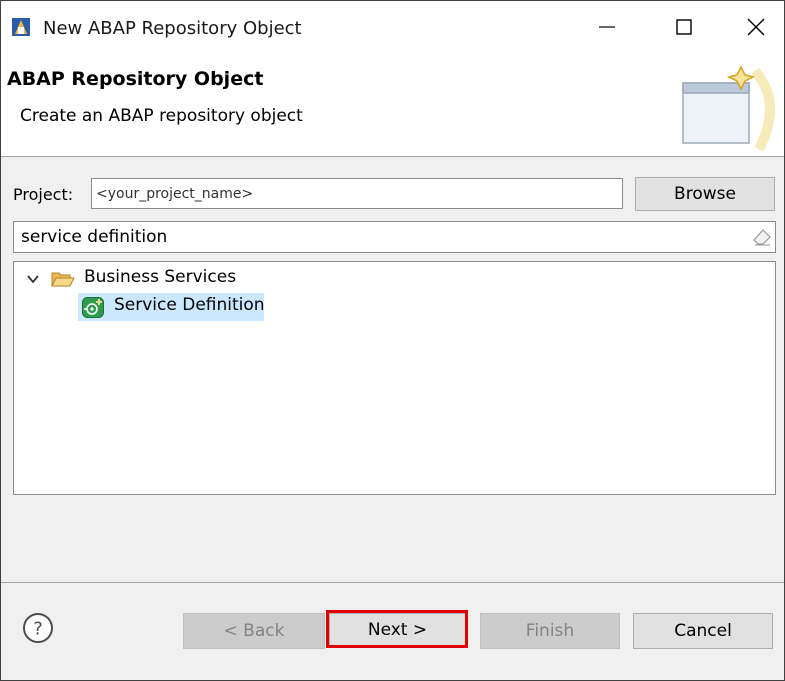 This screenshot has height=681, width=785. Describe the element at coordinates (607, 27) in the screenshot. I see `minimize-icon` at that location.